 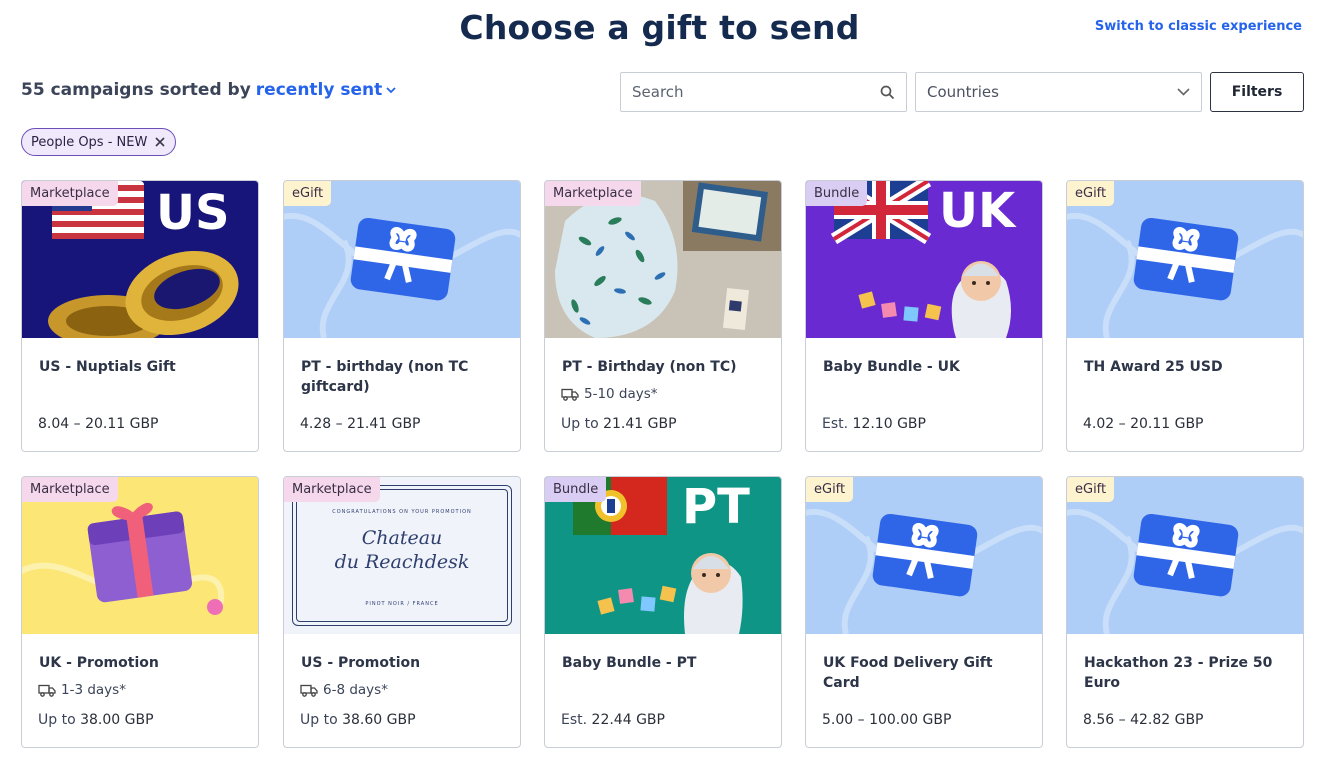 I want to click on card-delivery: 1-3 days*, so click(x=82, y=690).